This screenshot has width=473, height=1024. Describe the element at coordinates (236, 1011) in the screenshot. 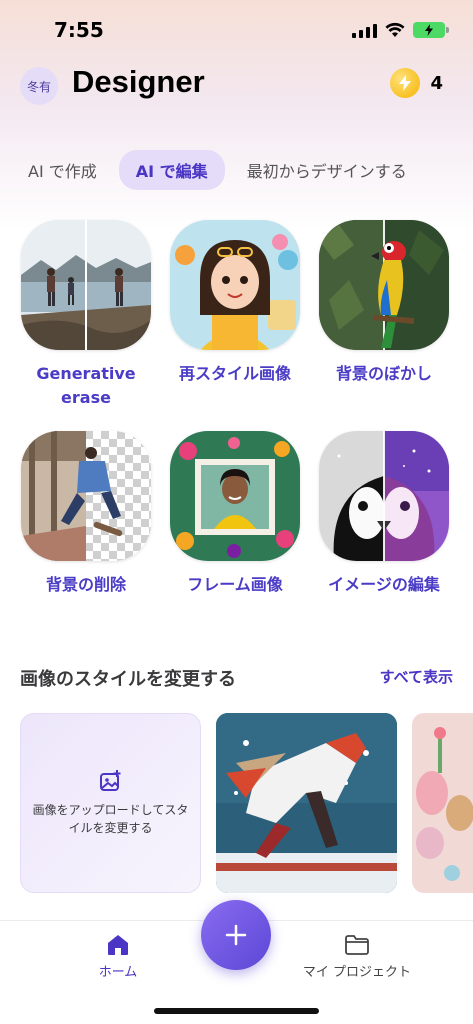

I see `home-indicator` at that location.